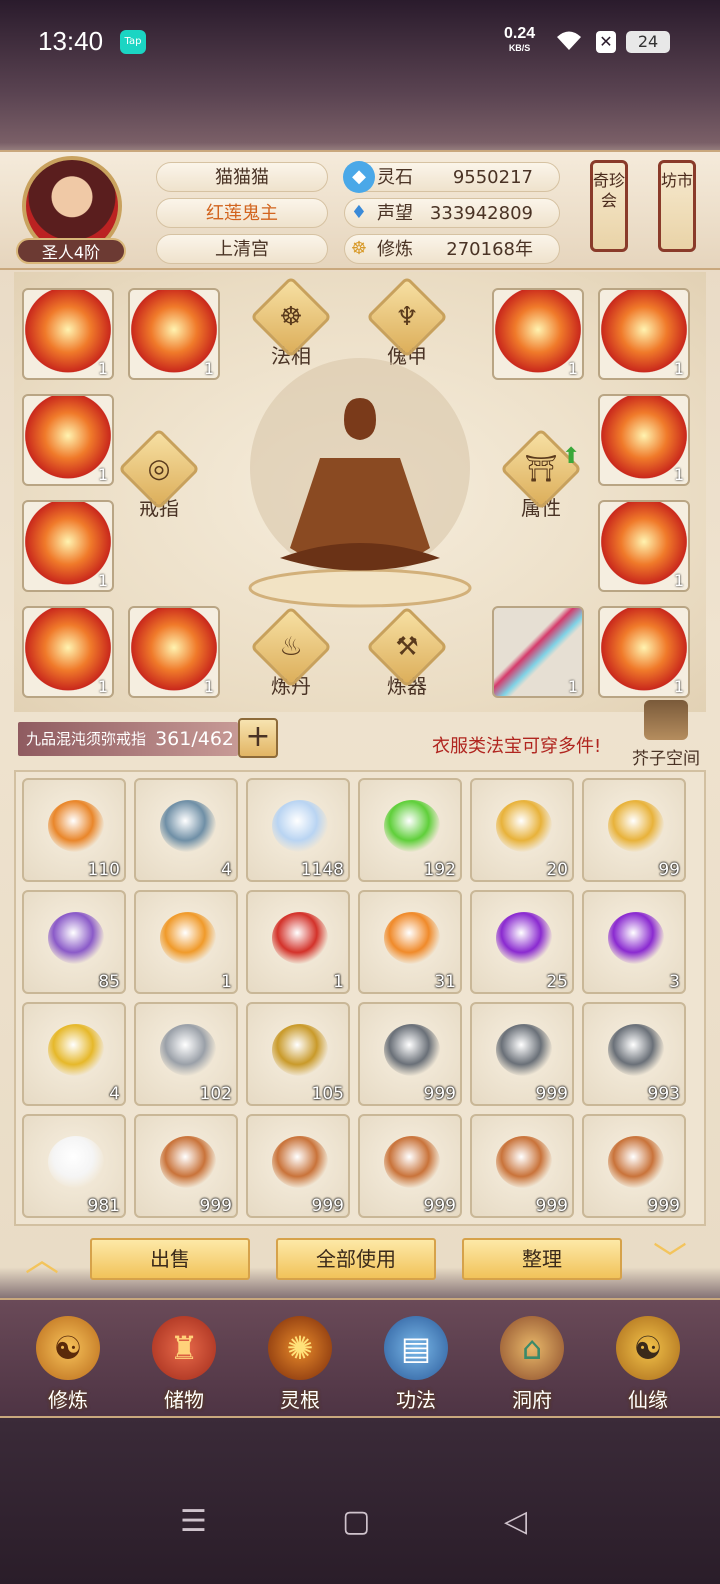  Describe the element at coordinates (300, 1050) in the screenshot. I see `gold-ore-icon` at that location.